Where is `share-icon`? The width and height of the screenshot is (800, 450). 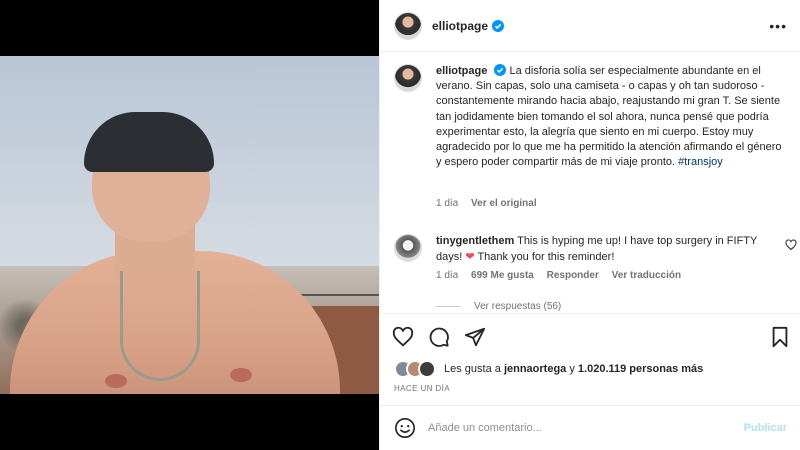 share-icon is located at coordinates (475, 337).